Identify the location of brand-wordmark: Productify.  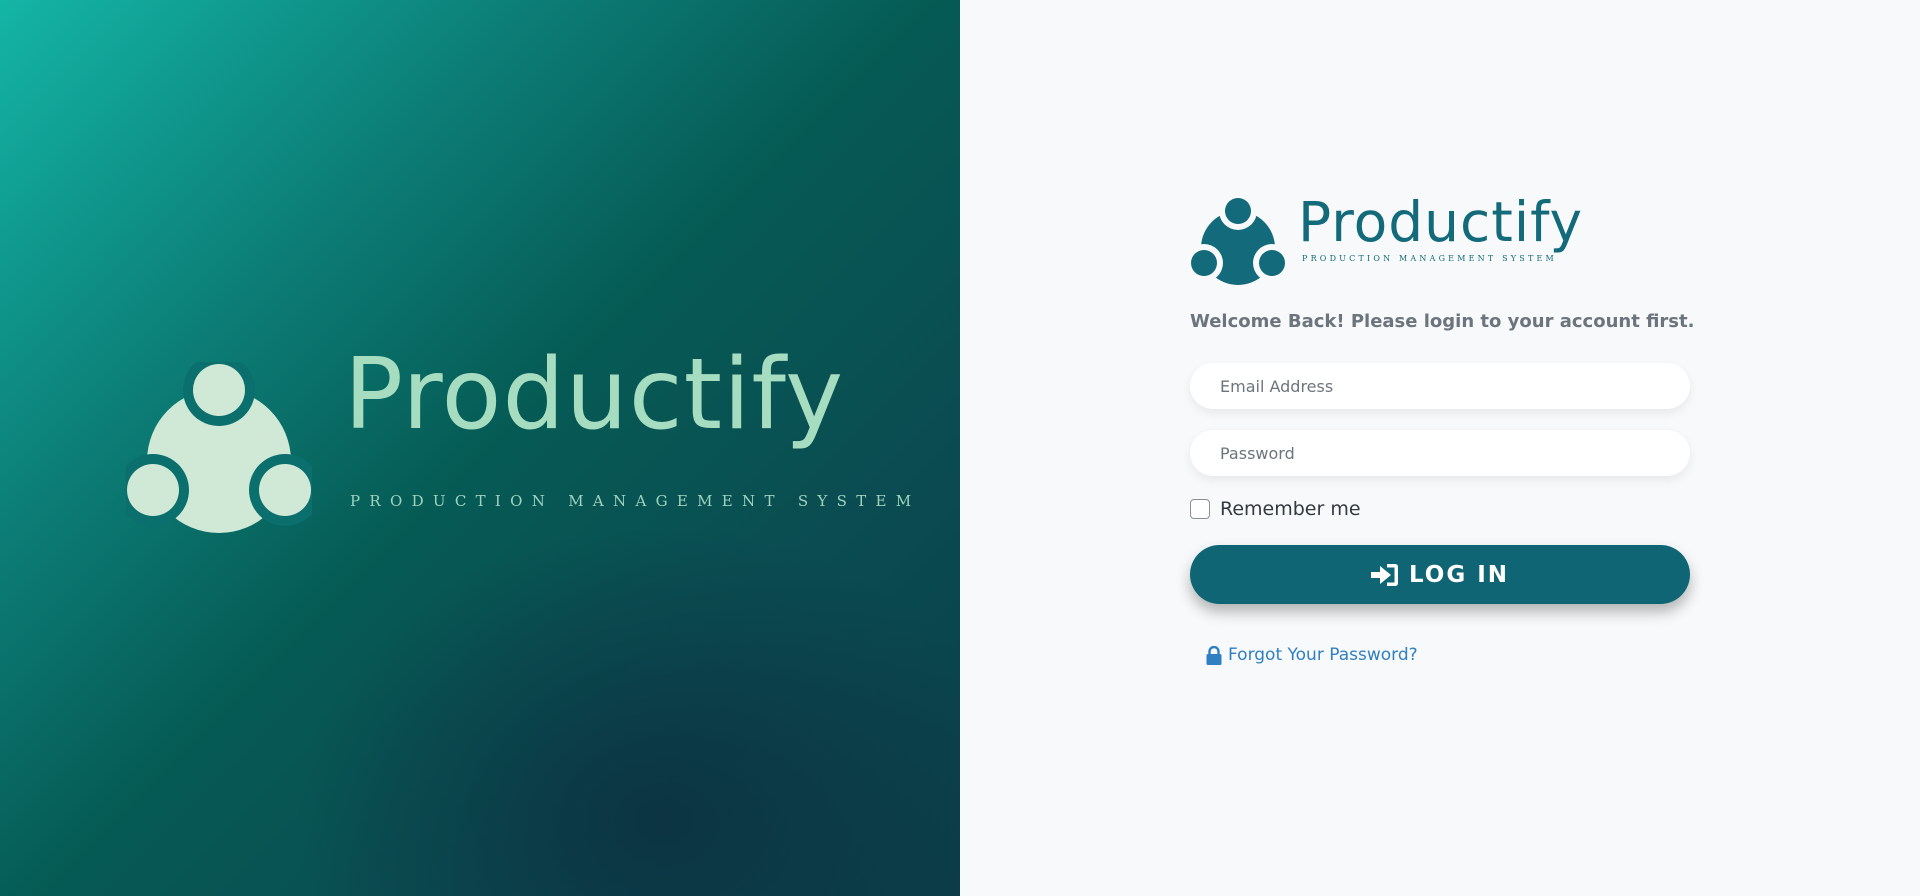
(1441, 222).